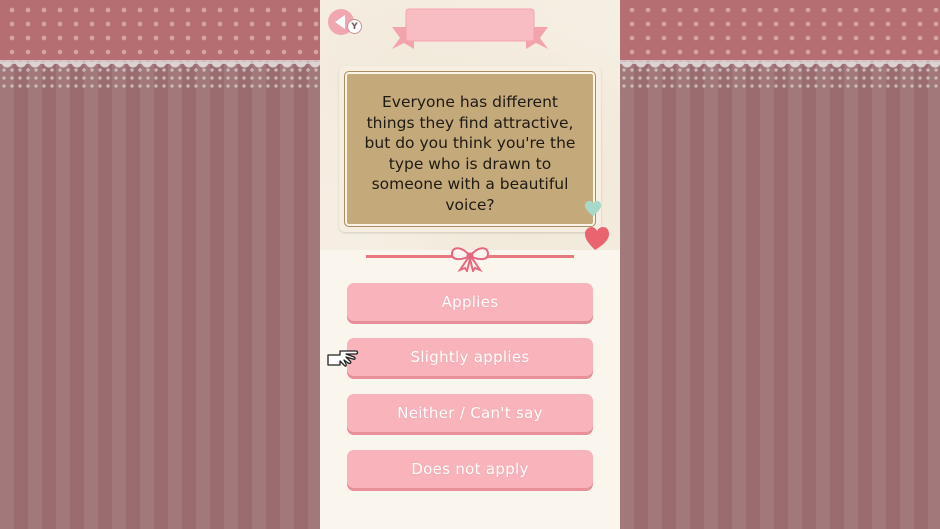 The width and height of the screenshot is (940, 529). What do you see at coordinates (470, 302) in the screenshot?
I see `option-applies-button: Applies` at bounding box center [470, 302].